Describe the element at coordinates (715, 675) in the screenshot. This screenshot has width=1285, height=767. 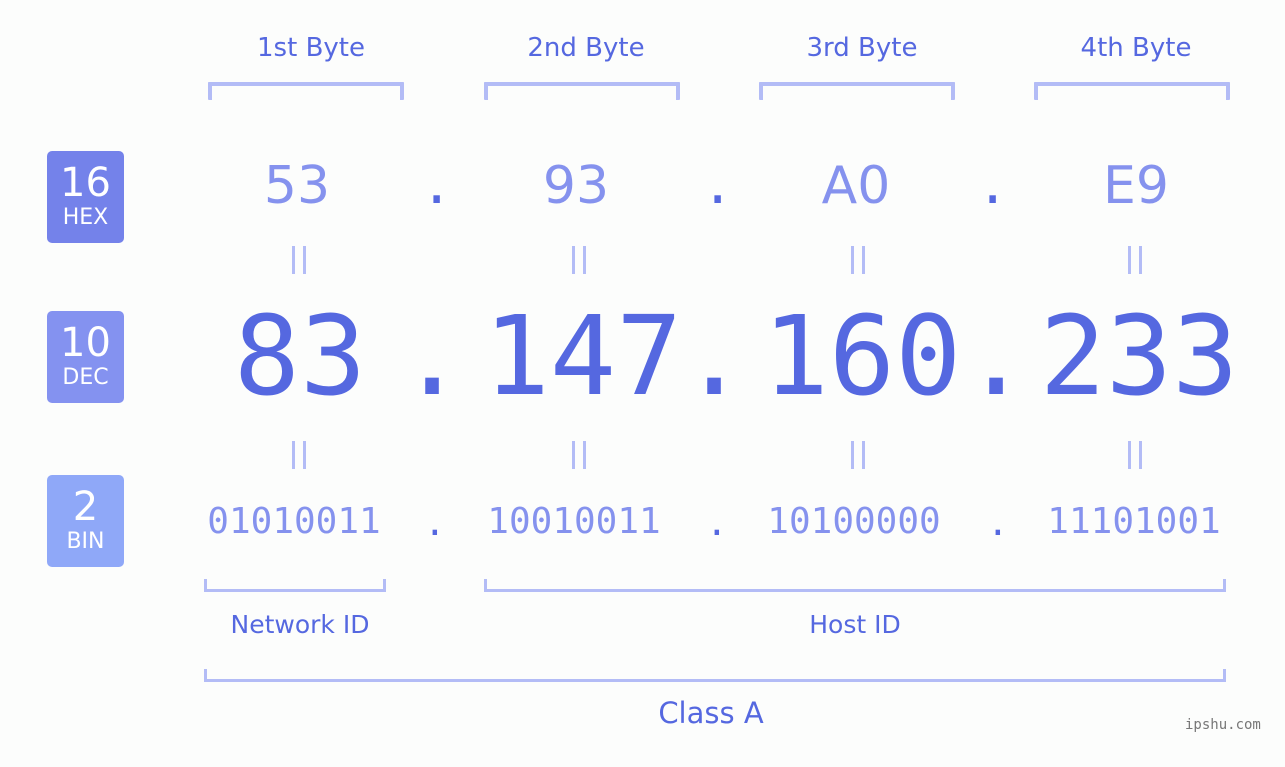
I see `class-bracket` at that location.